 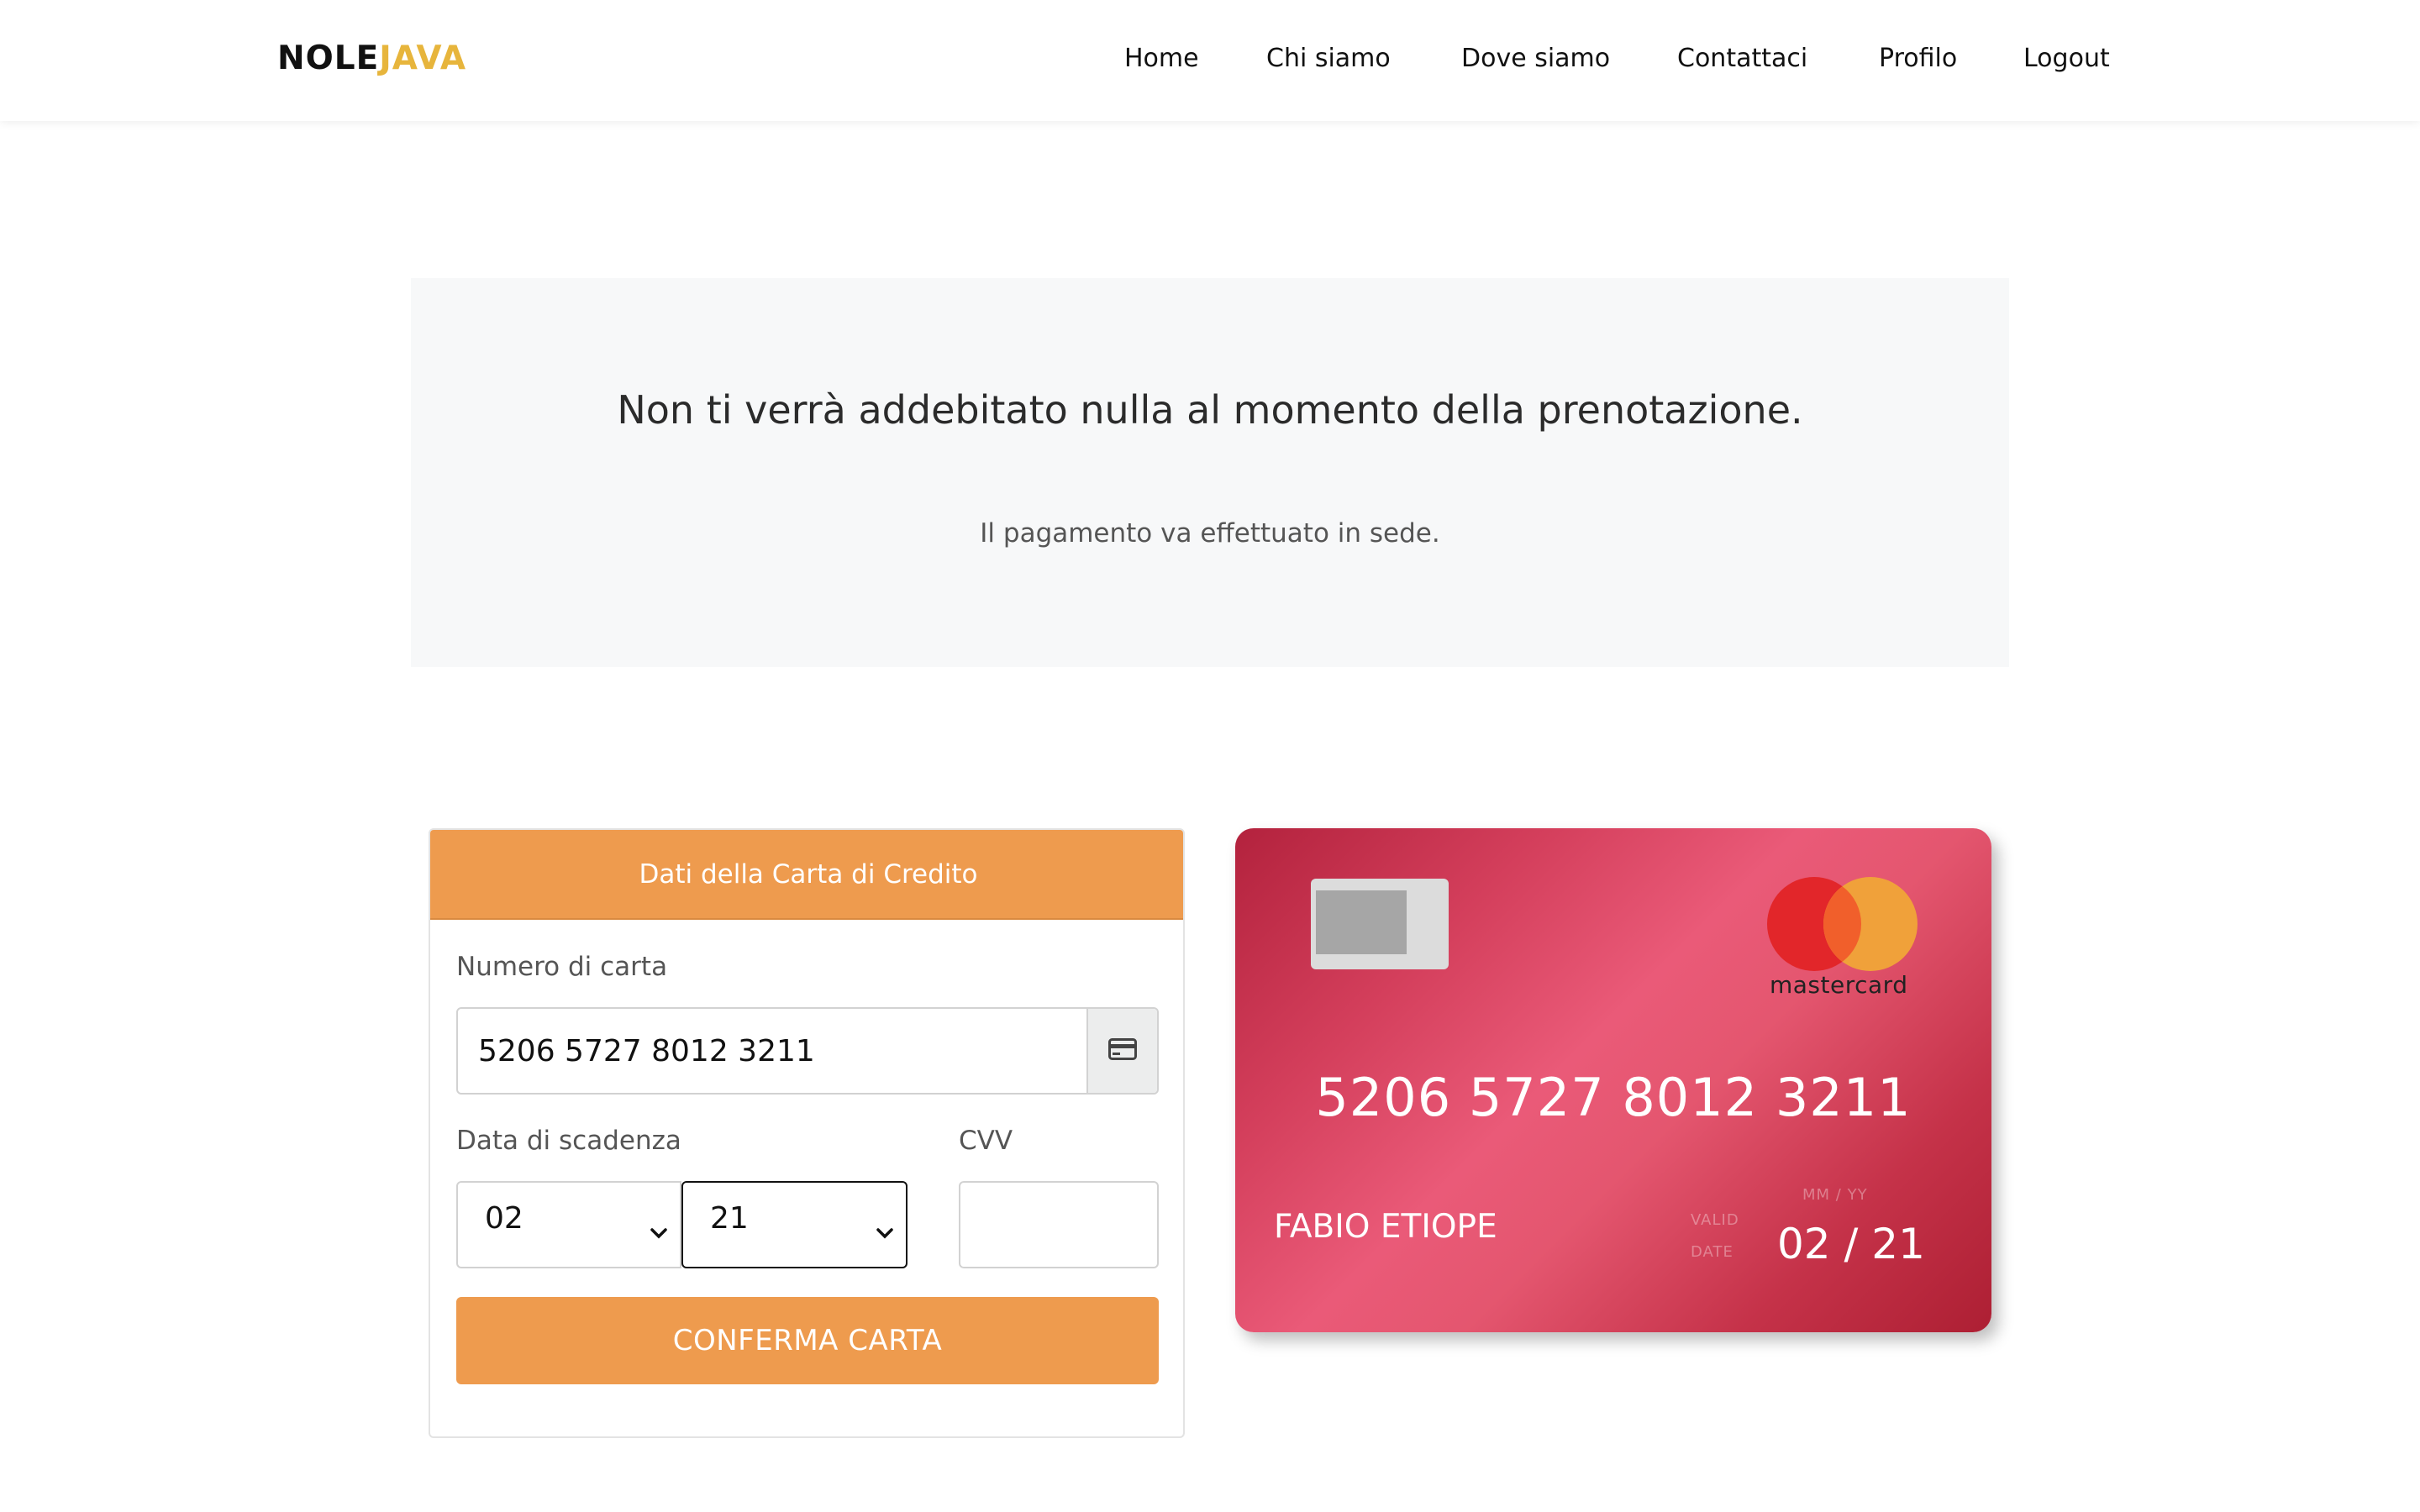 I want to click on mmyy-label: MM / YY, so click(x=1835, y=1195).